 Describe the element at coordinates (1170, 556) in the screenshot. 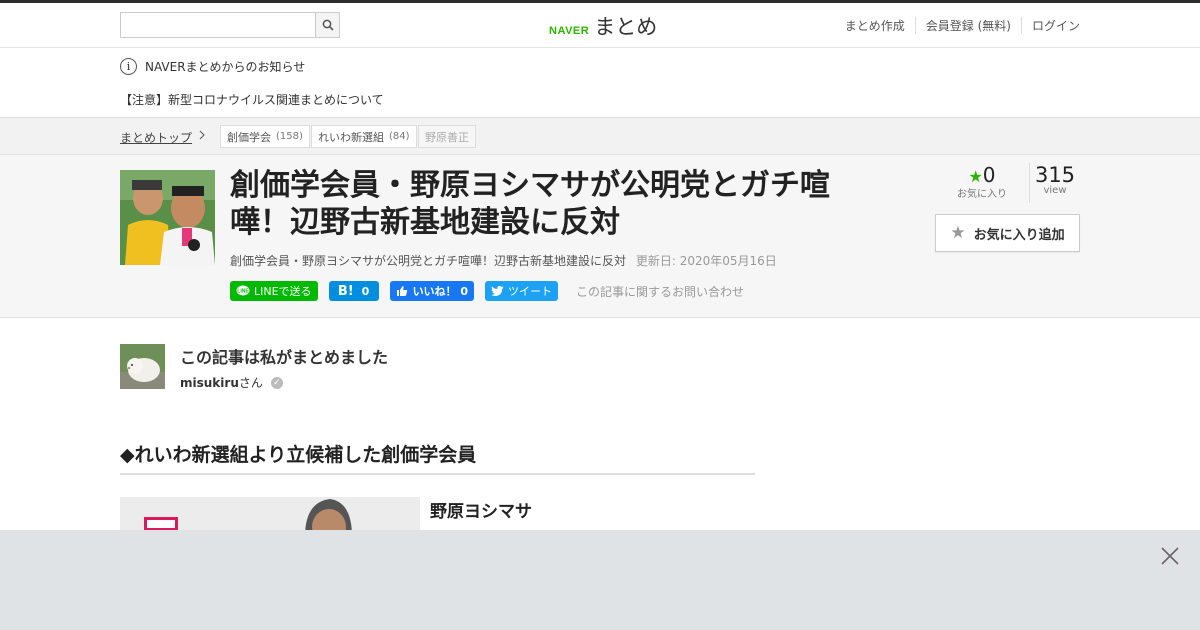

I see `close-icon` at that location.